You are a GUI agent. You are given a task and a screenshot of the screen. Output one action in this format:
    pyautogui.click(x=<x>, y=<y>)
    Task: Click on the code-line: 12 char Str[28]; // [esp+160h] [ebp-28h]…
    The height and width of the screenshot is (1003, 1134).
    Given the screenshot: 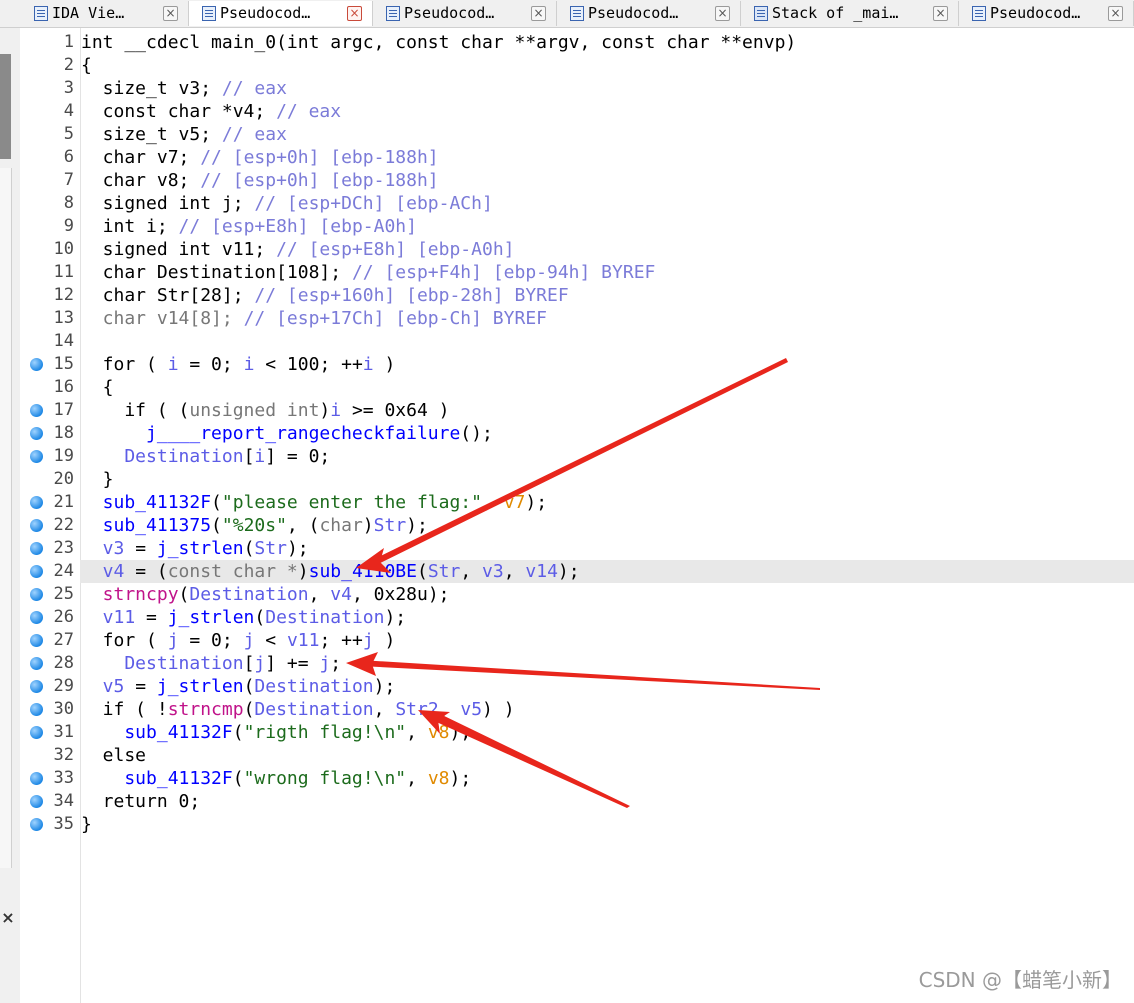 What is the action you would take?
    pyautogui.click(x=577, y=295)
    